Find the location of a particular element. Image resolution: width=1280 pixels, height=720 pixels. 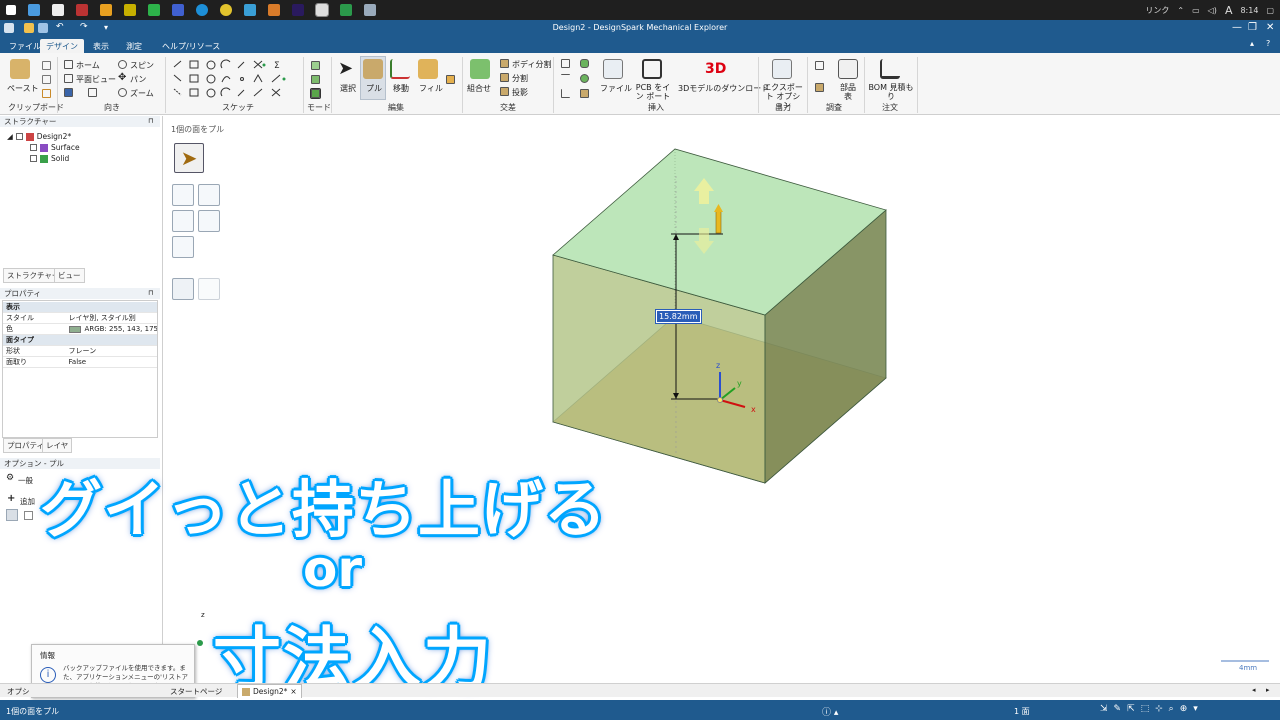

pull-option-icon is located at coordinates (28, 515).